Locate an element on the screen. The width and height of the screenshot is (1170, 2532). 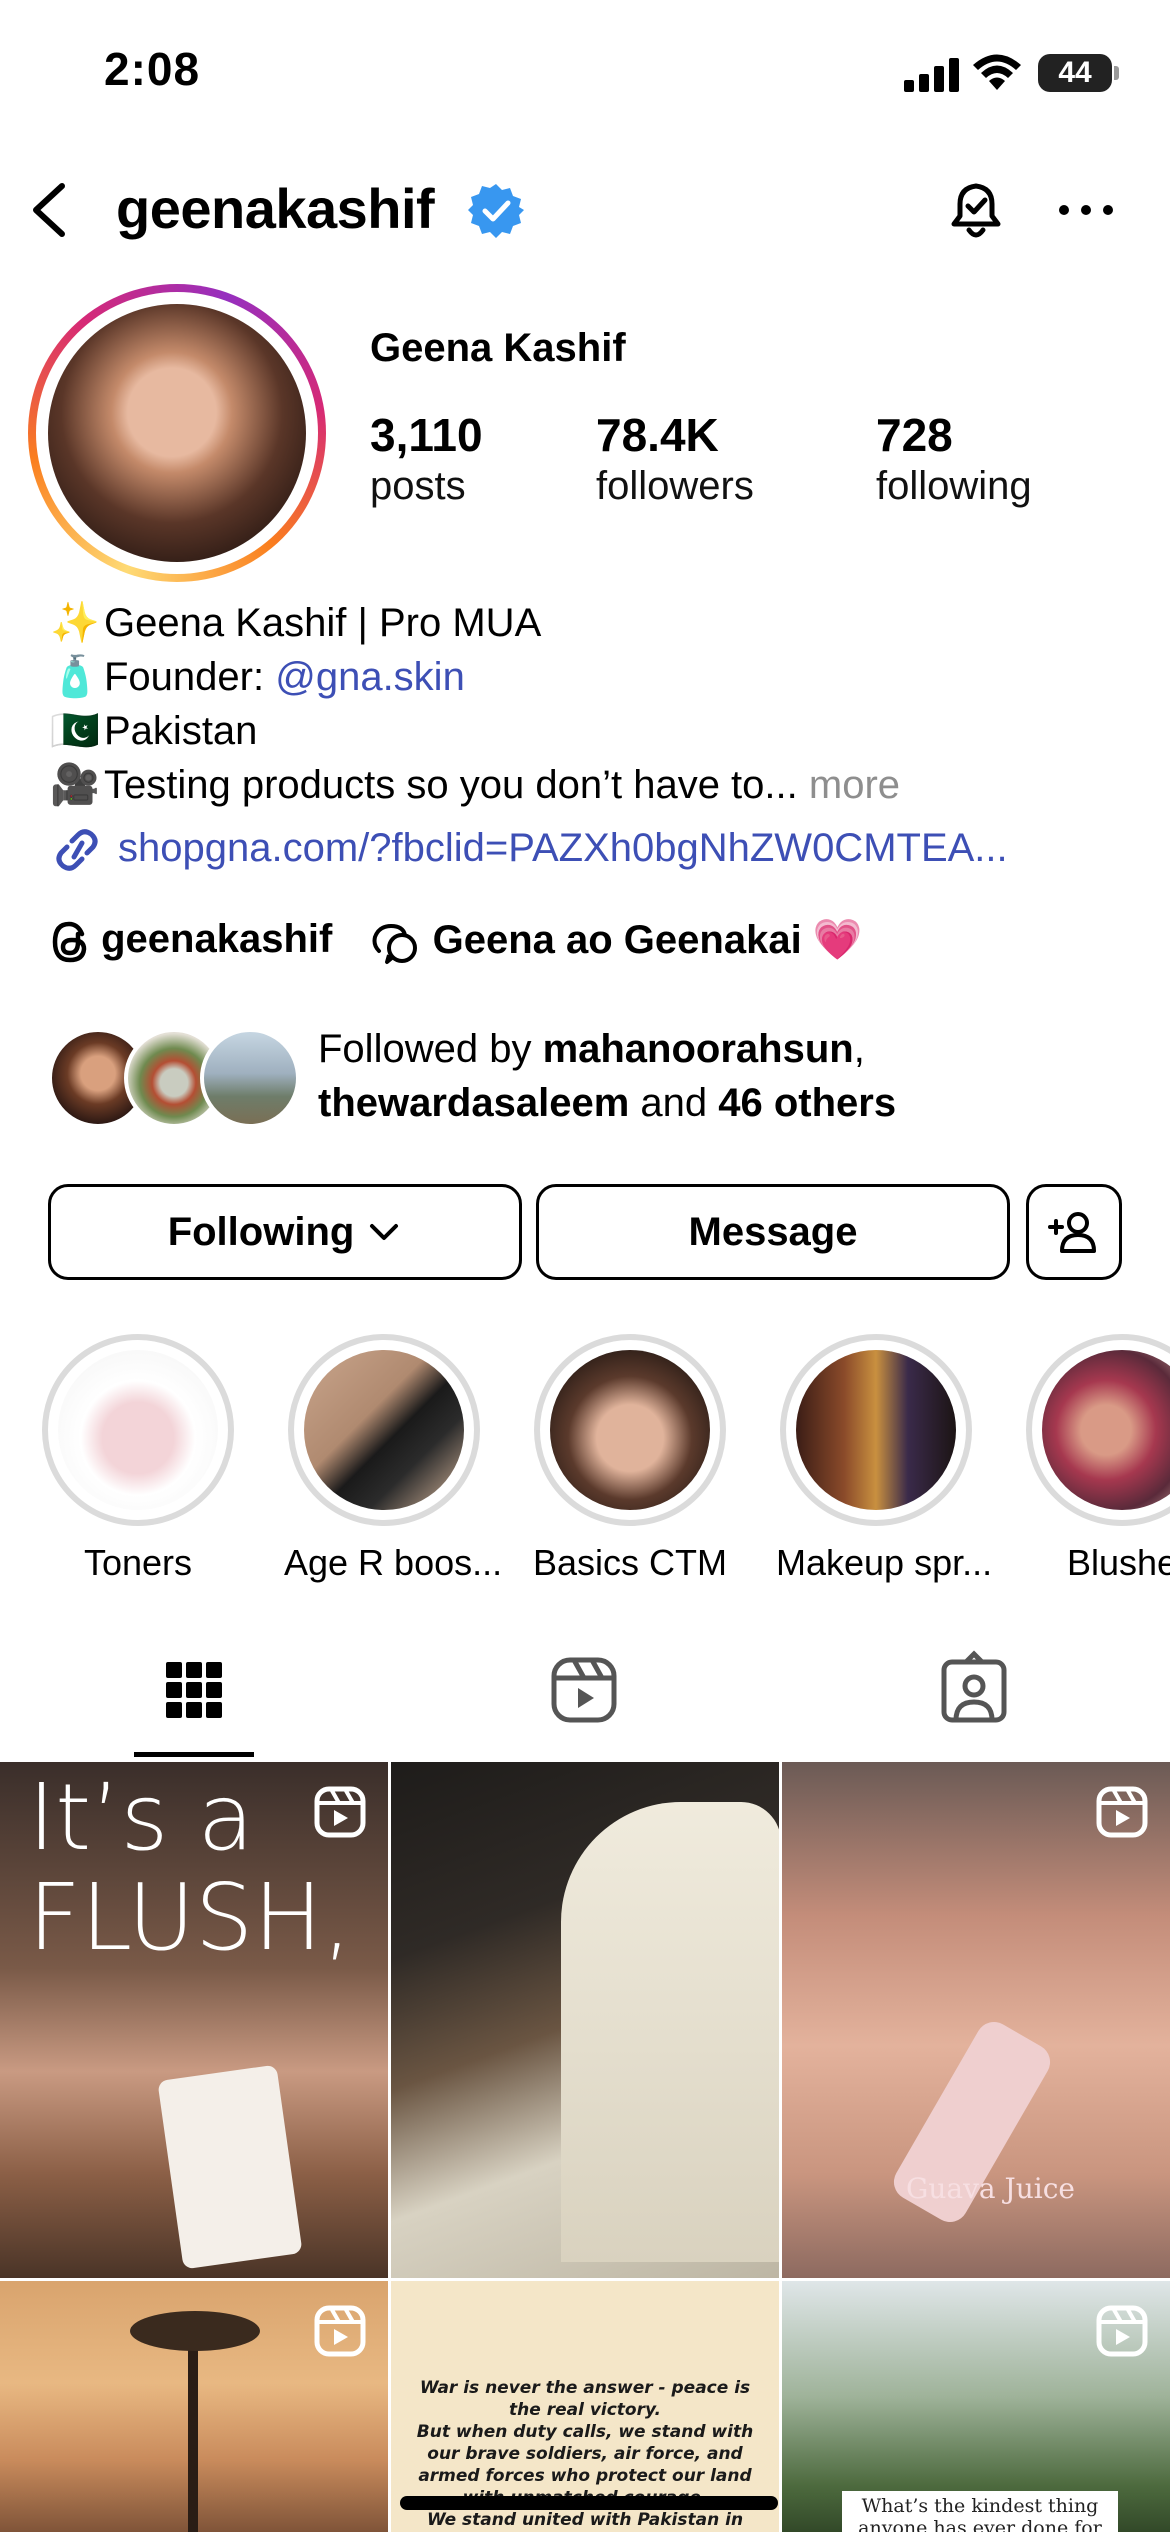
followers-label: followers is located at coordinates (675, 486).